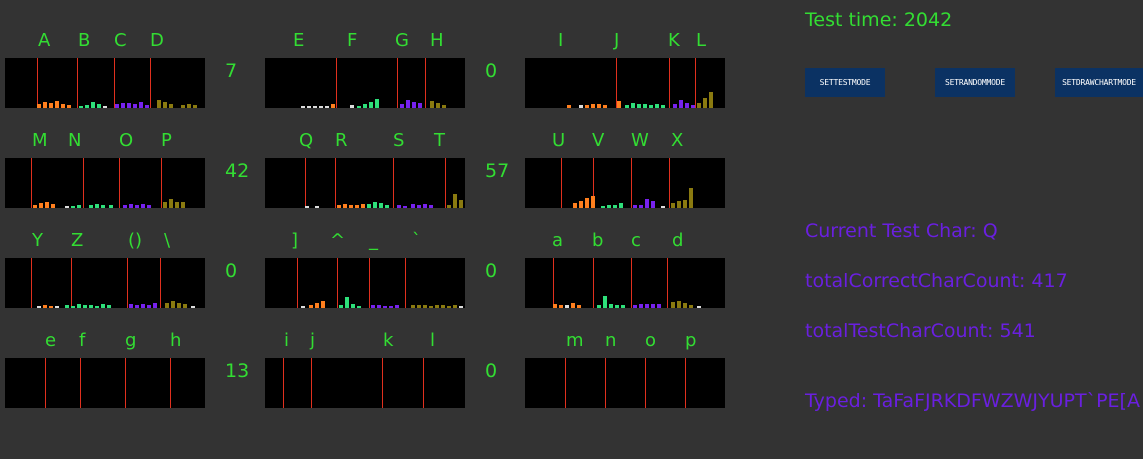 This screenshot has height=459, width=1143. Describe the element at coordinates (437, 40) in the screenshot. I see `key-label-h: H` at that location.